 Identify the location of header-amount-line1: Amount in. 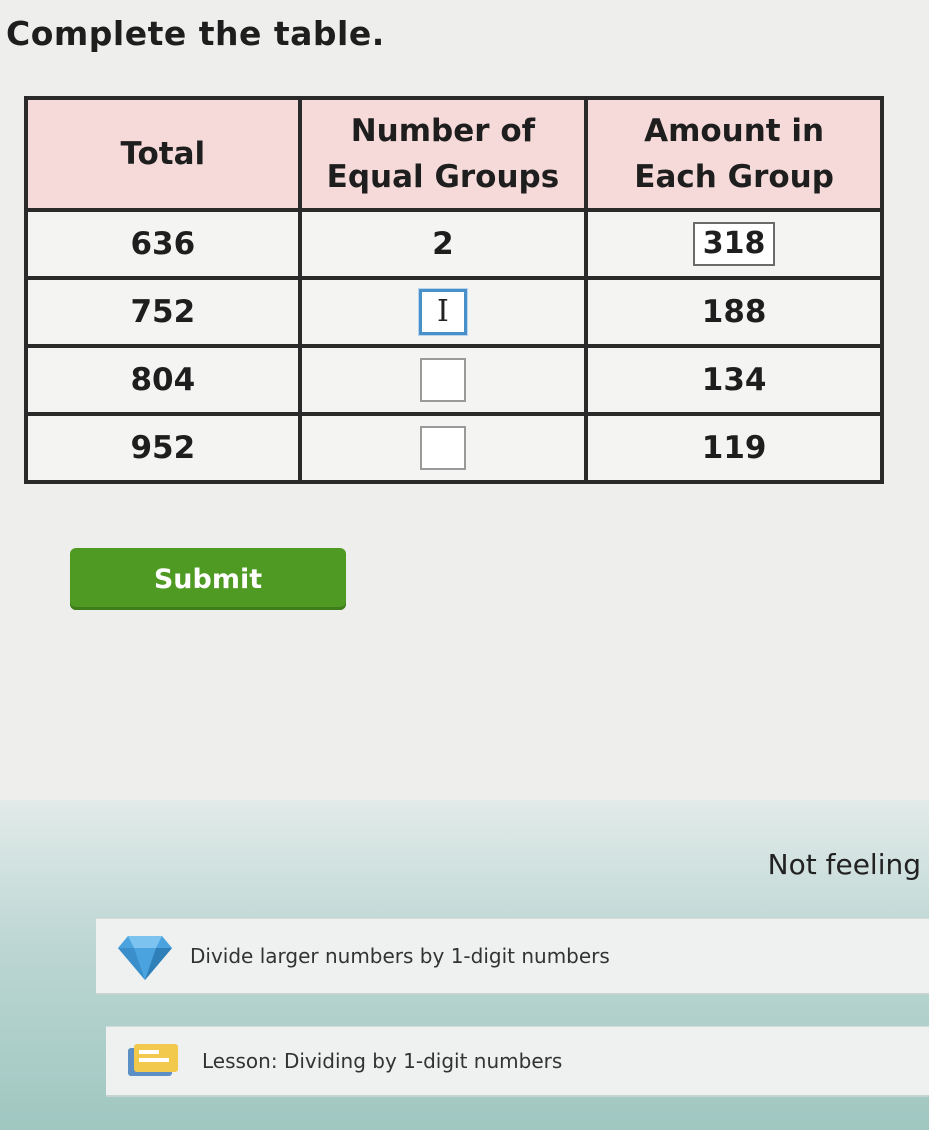
(734, 131).